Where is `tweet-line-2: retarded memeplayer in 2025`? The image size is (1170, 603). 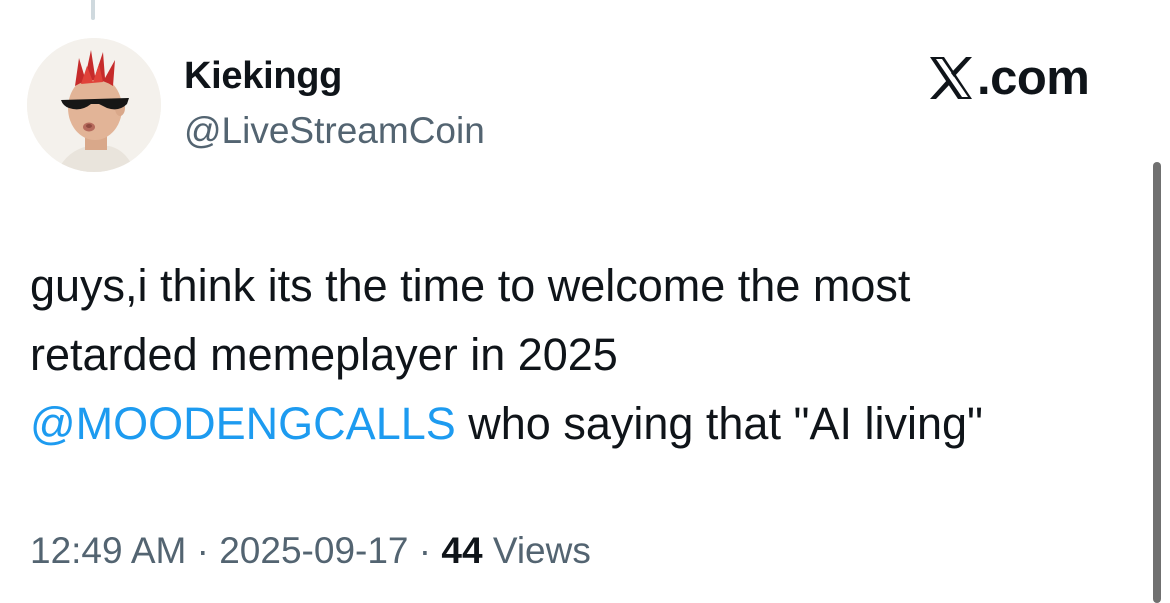 tweet-line-2: retarded memeplayer in 2025 is located at coordinates (324, 354).